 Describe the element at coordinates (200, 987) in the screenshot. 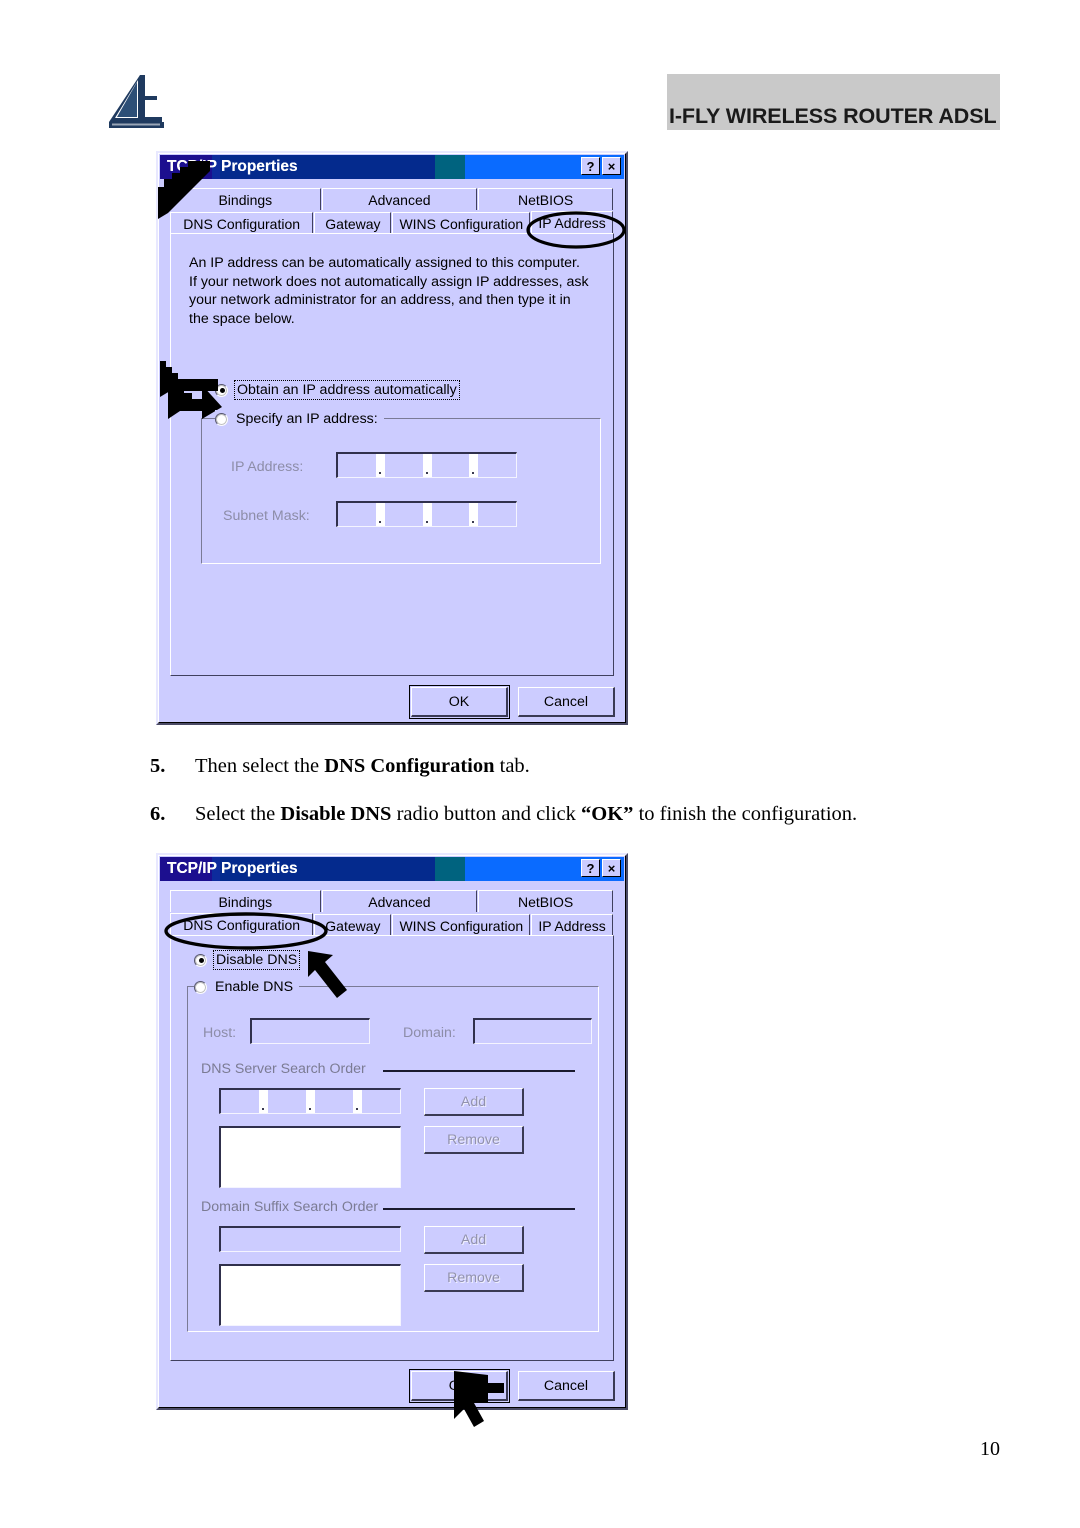

I see `radio-enable-indicator` at that location.